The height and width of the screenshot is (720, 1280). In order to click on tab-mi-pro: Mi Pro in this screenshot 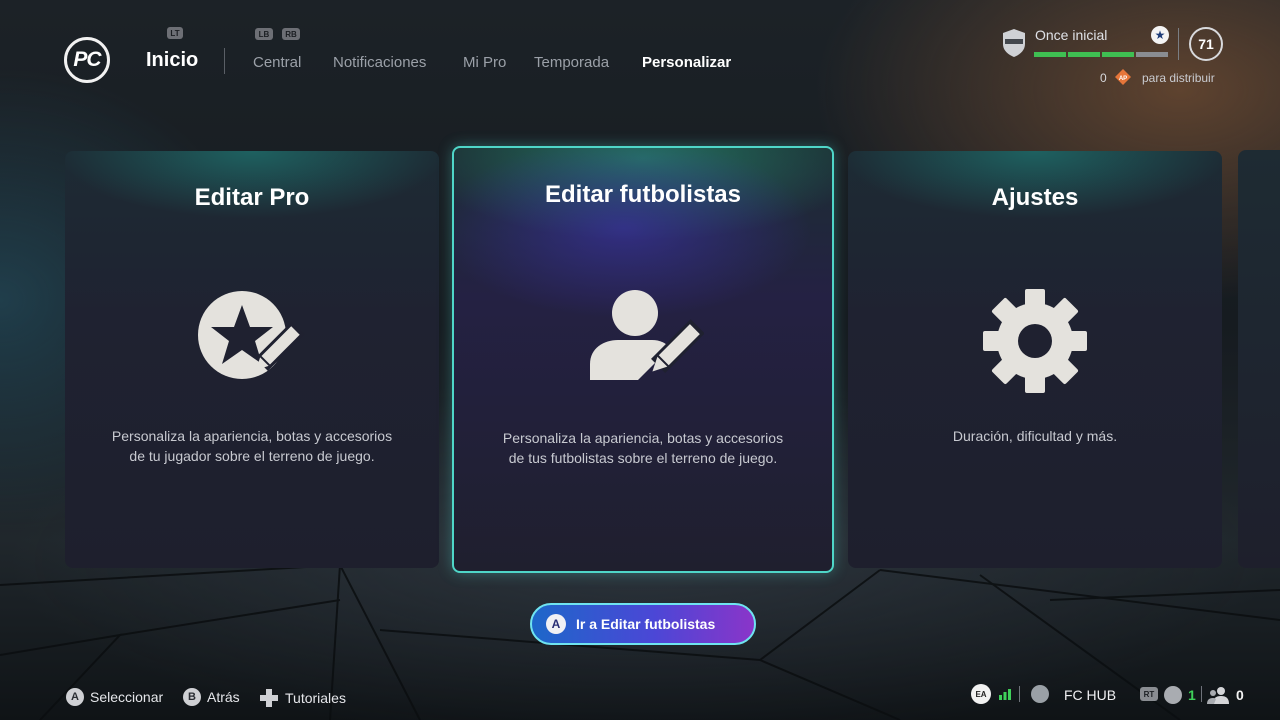, I will do `click(484, 62)`.